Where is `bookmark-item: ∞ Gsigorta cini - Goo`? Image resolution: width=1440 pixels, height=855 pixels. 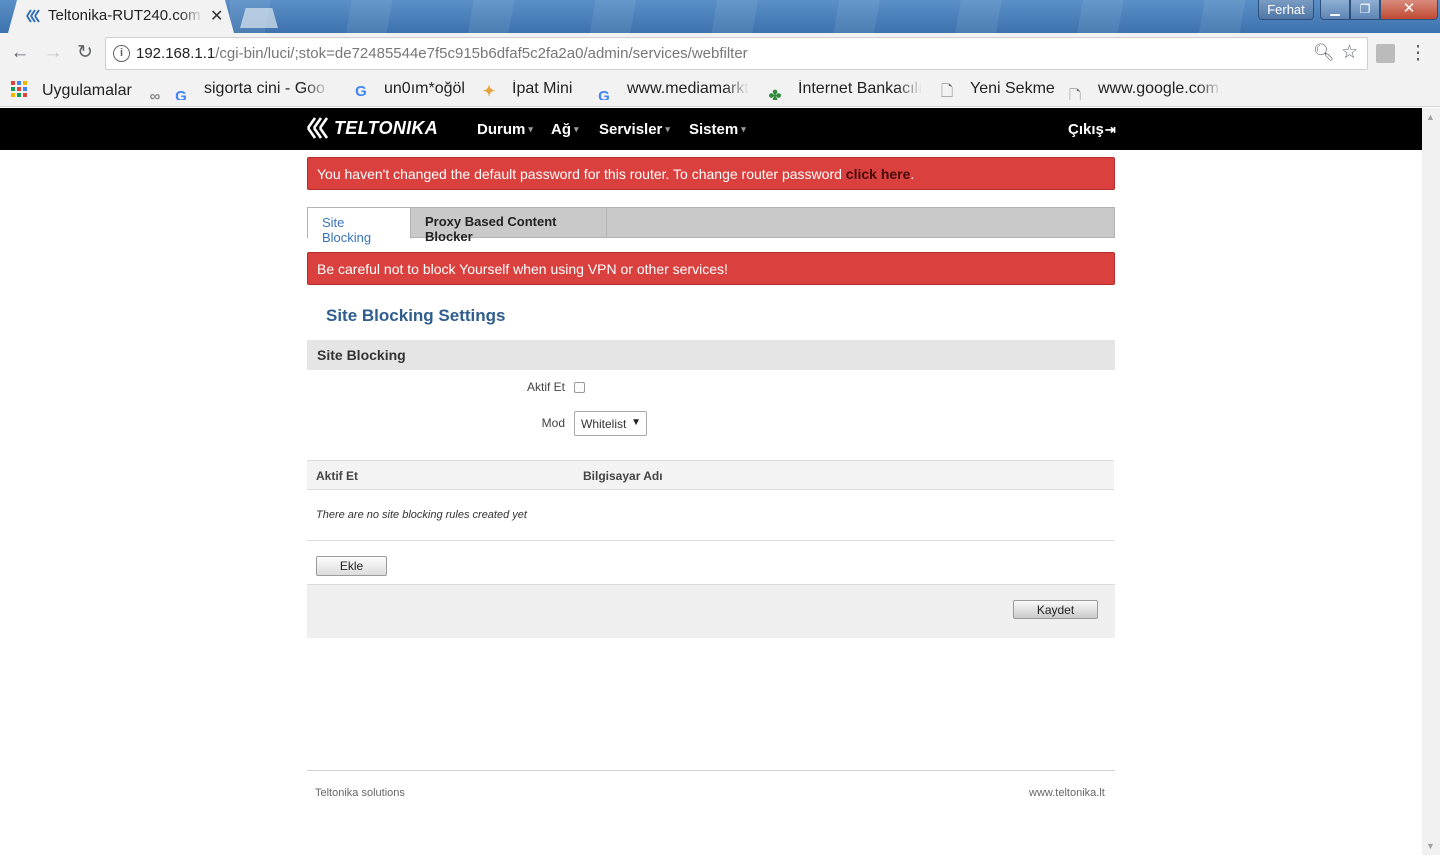 bookmark-item: ∞ Gsigorta cini - Goo is located at coordinates (243, 90).